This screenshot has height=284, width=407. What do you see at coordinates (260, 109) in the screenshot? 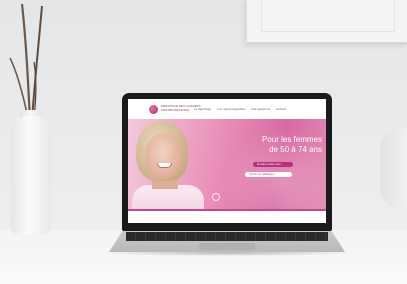
I see `nav-link-questions: Vos questions` at bounding box center [260, 109].